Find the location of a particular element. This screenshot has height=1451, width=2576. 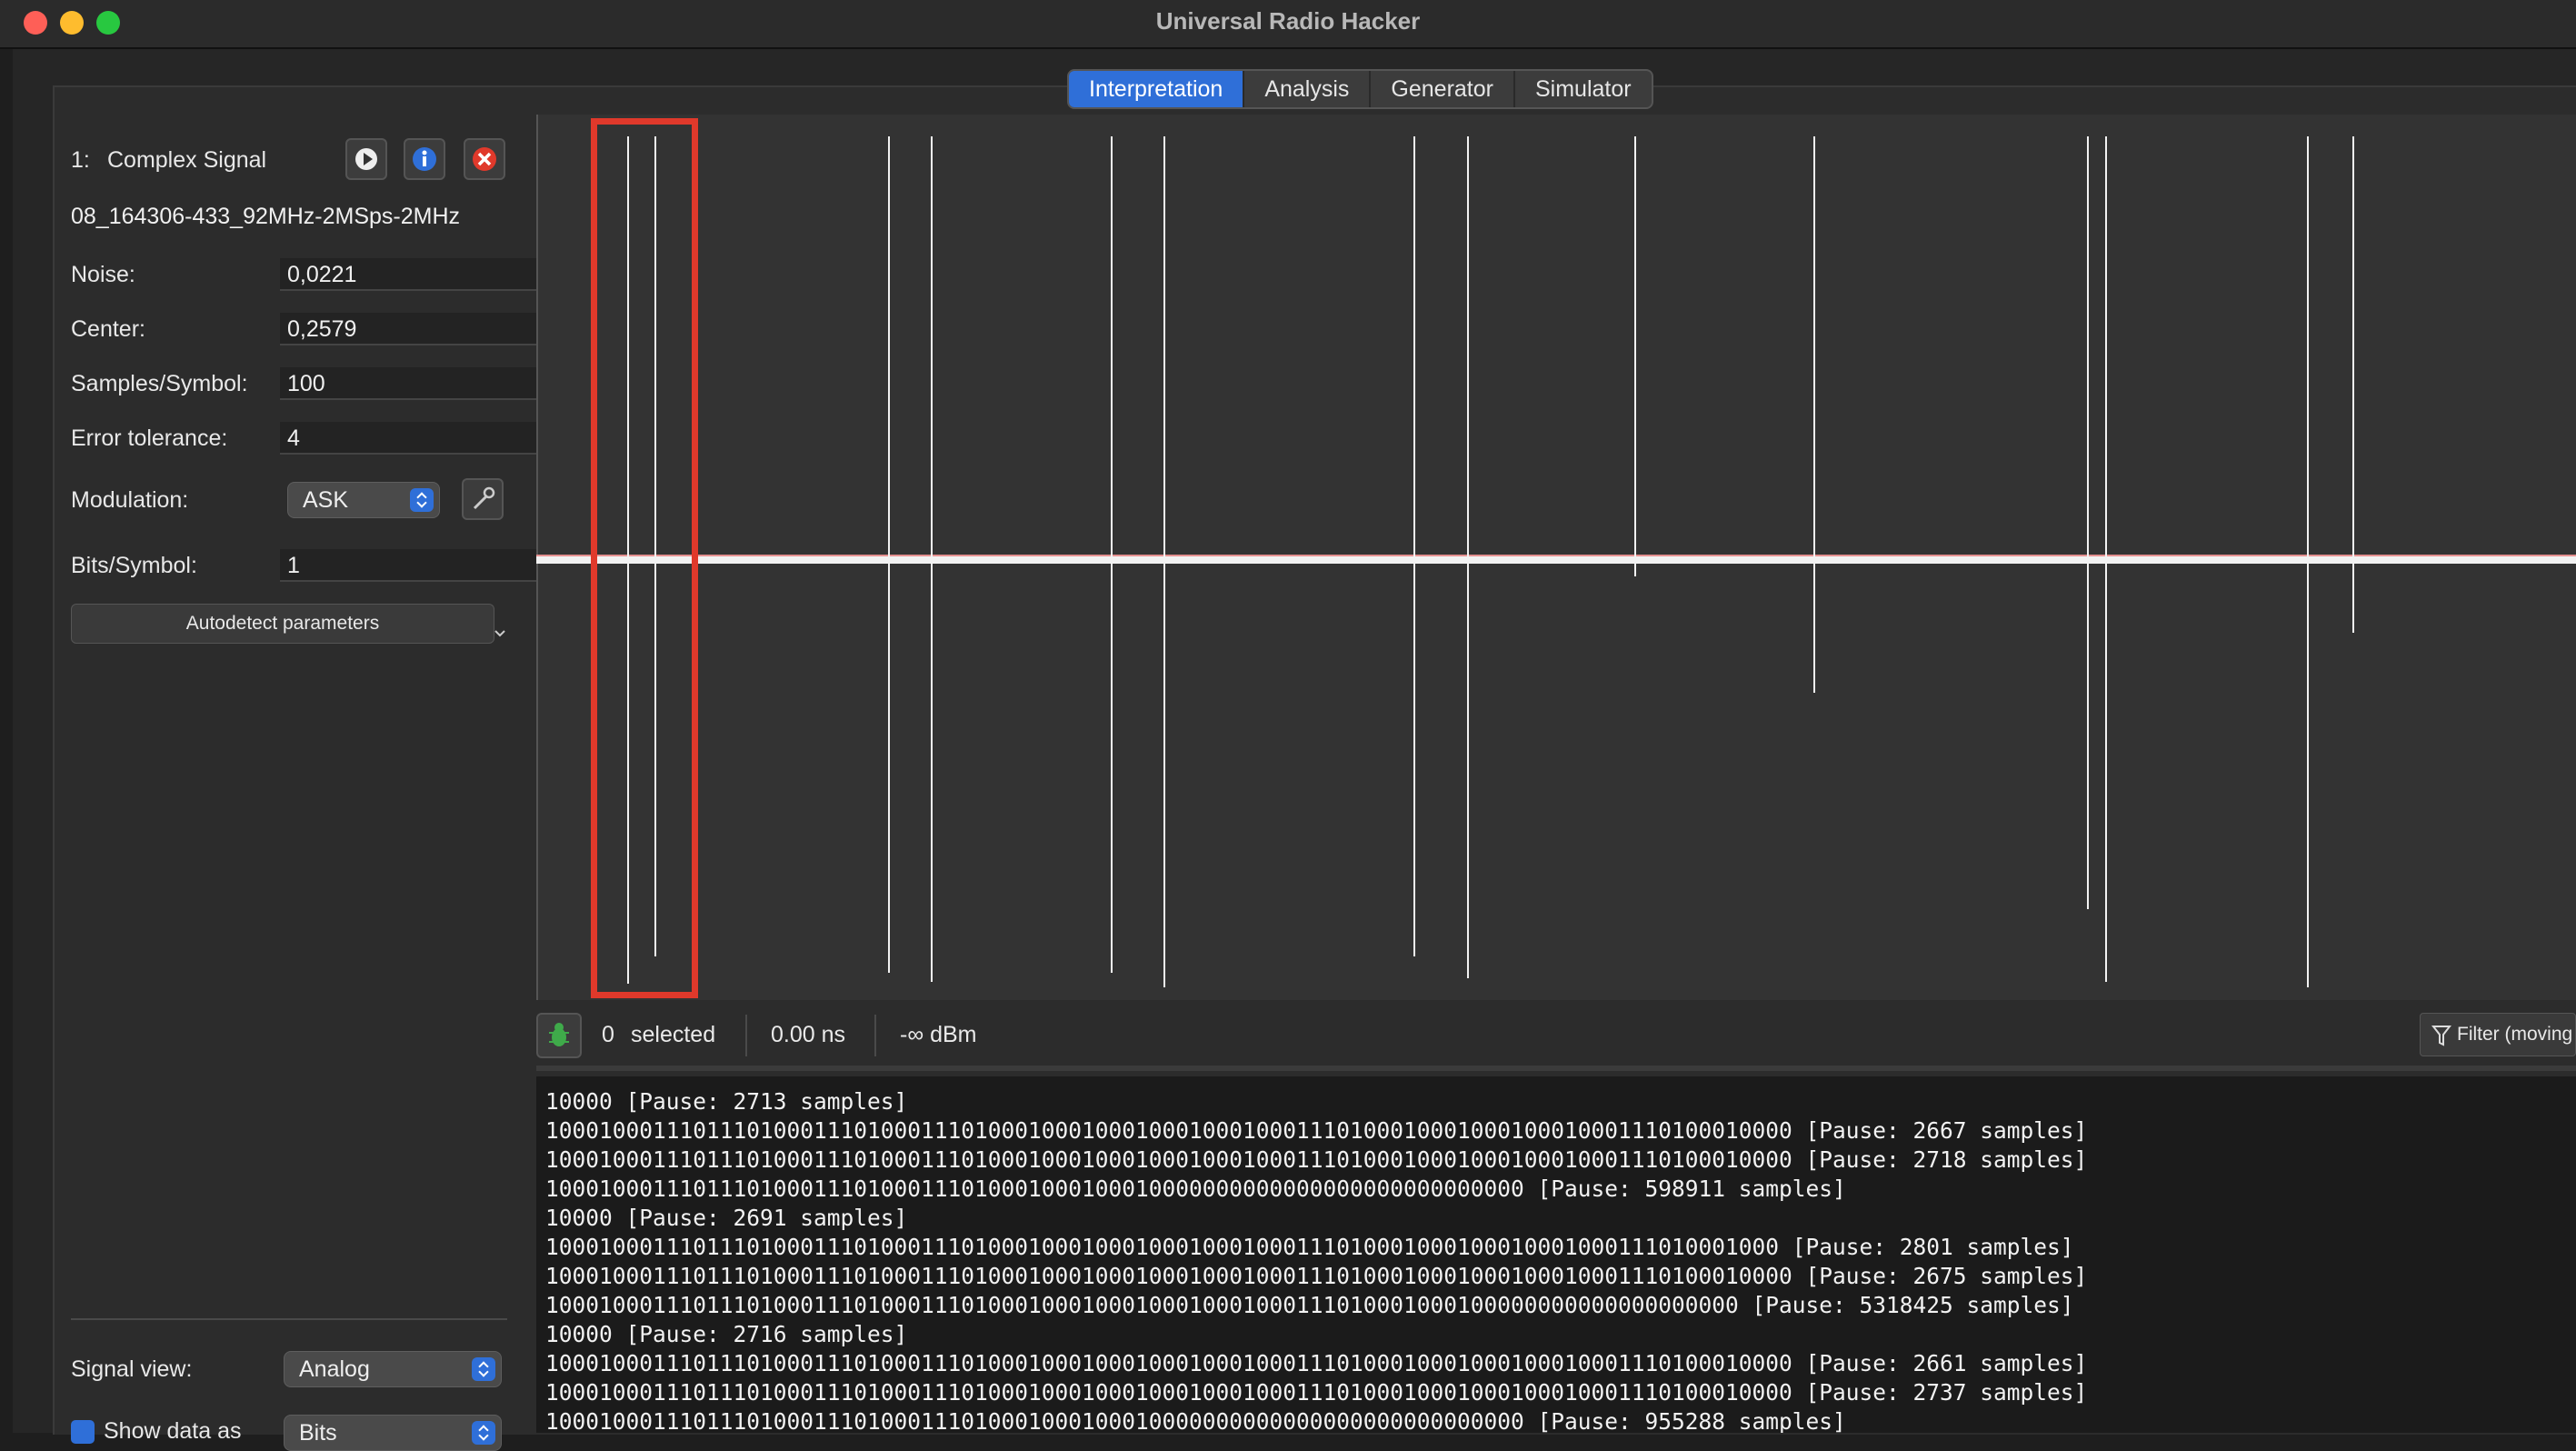

center-label: Center: is located at coordinates (108, 329).